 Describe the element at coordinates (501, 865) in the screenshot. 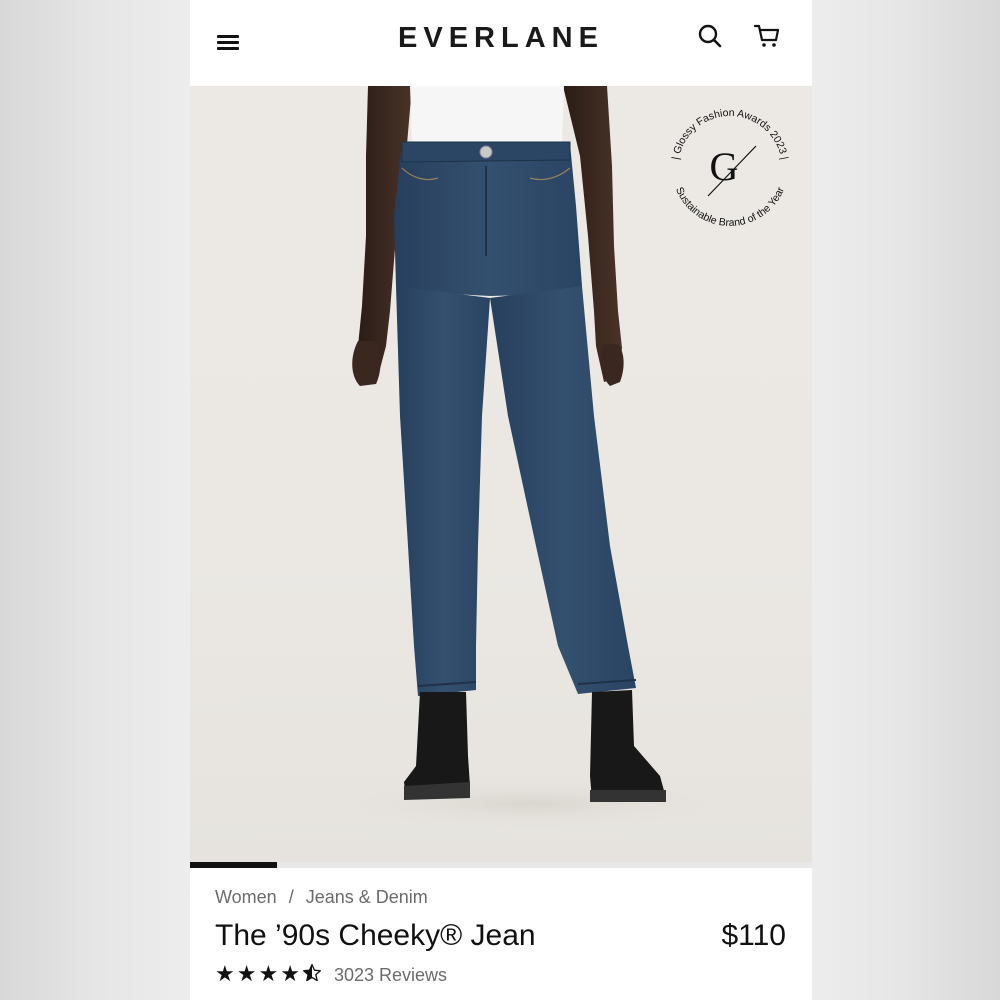

I see `carousel-progress-track` at that location.